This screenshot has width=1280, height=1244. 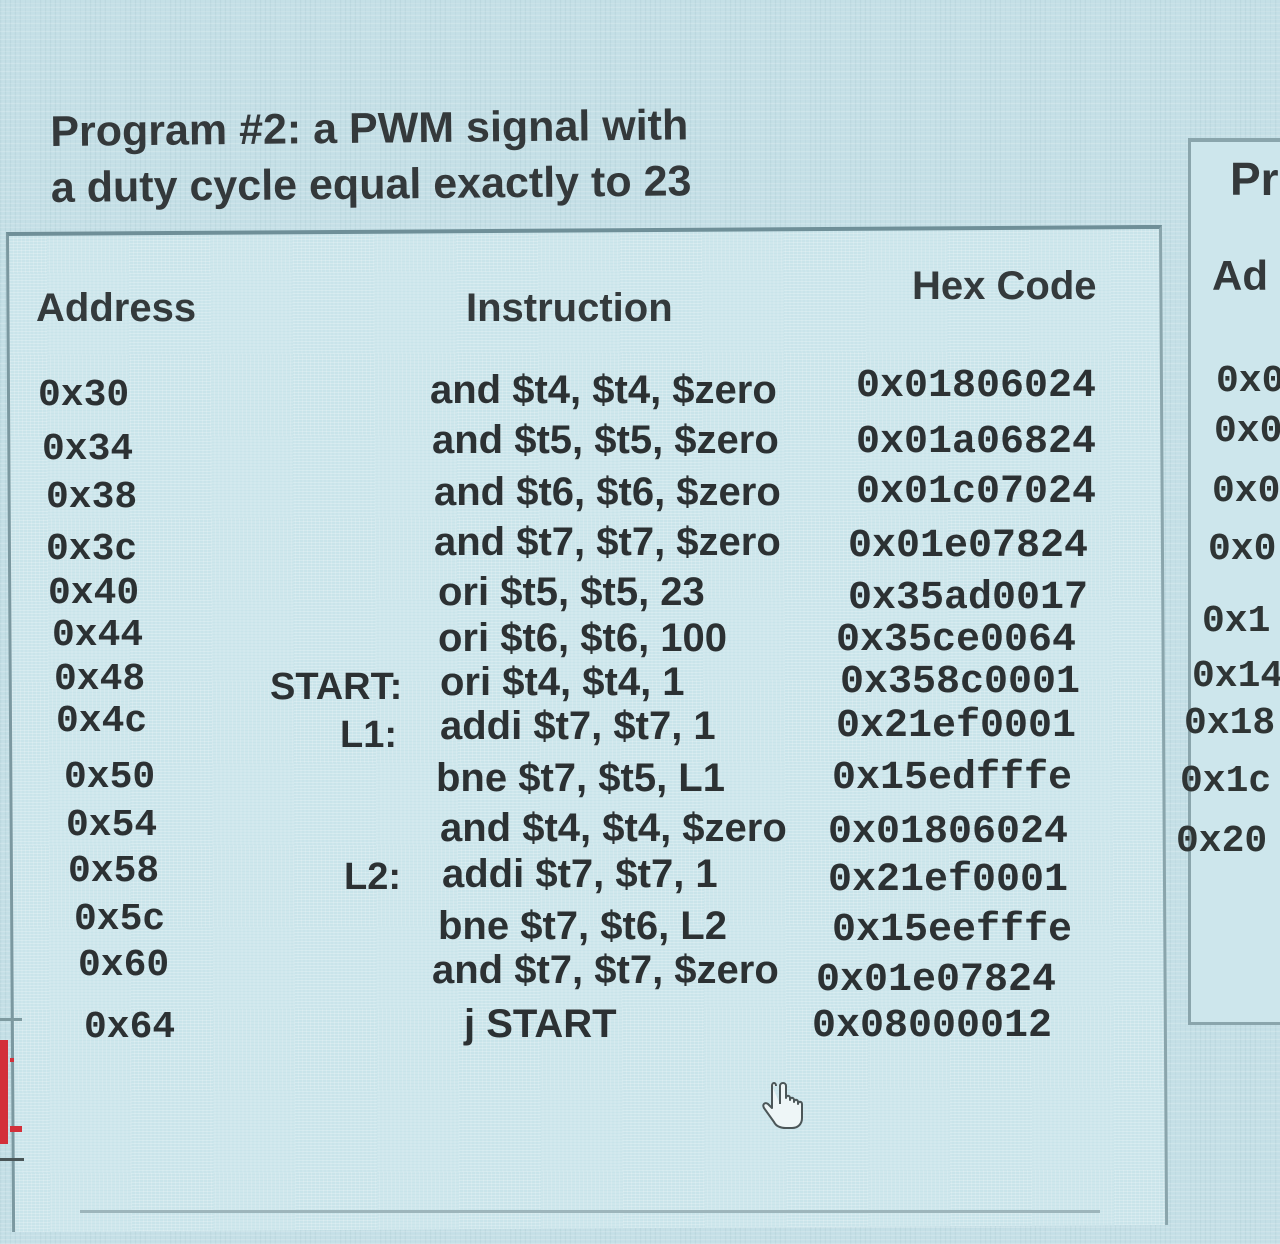 What do you see at coordinates (84, 395) in the screenshot?
I see `row-address: 0x30` at bounding box center [84, 395].